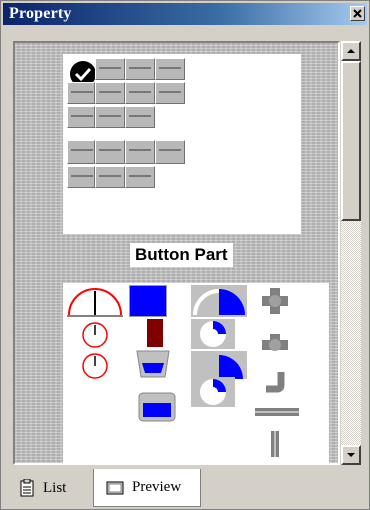 Image resolution: width=370 pixels, height=510 pixels. I want to click on tab-list: List, so click(57, 488).